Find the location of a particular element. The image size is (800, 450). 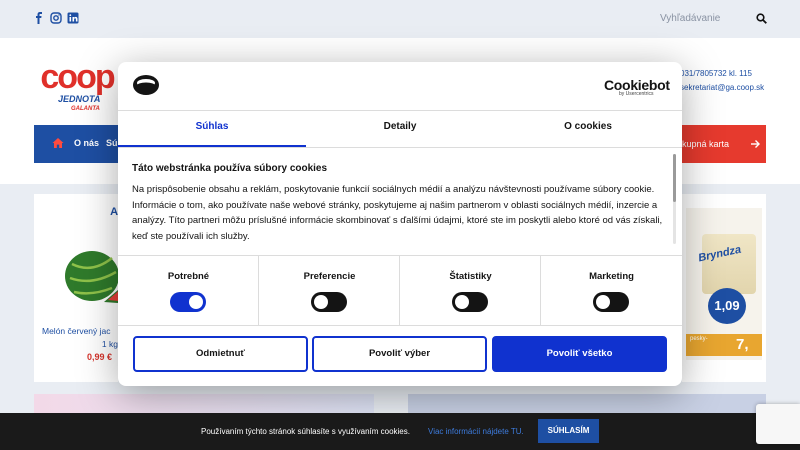

scrollbar-thumb is located at coordinates (674, 178).